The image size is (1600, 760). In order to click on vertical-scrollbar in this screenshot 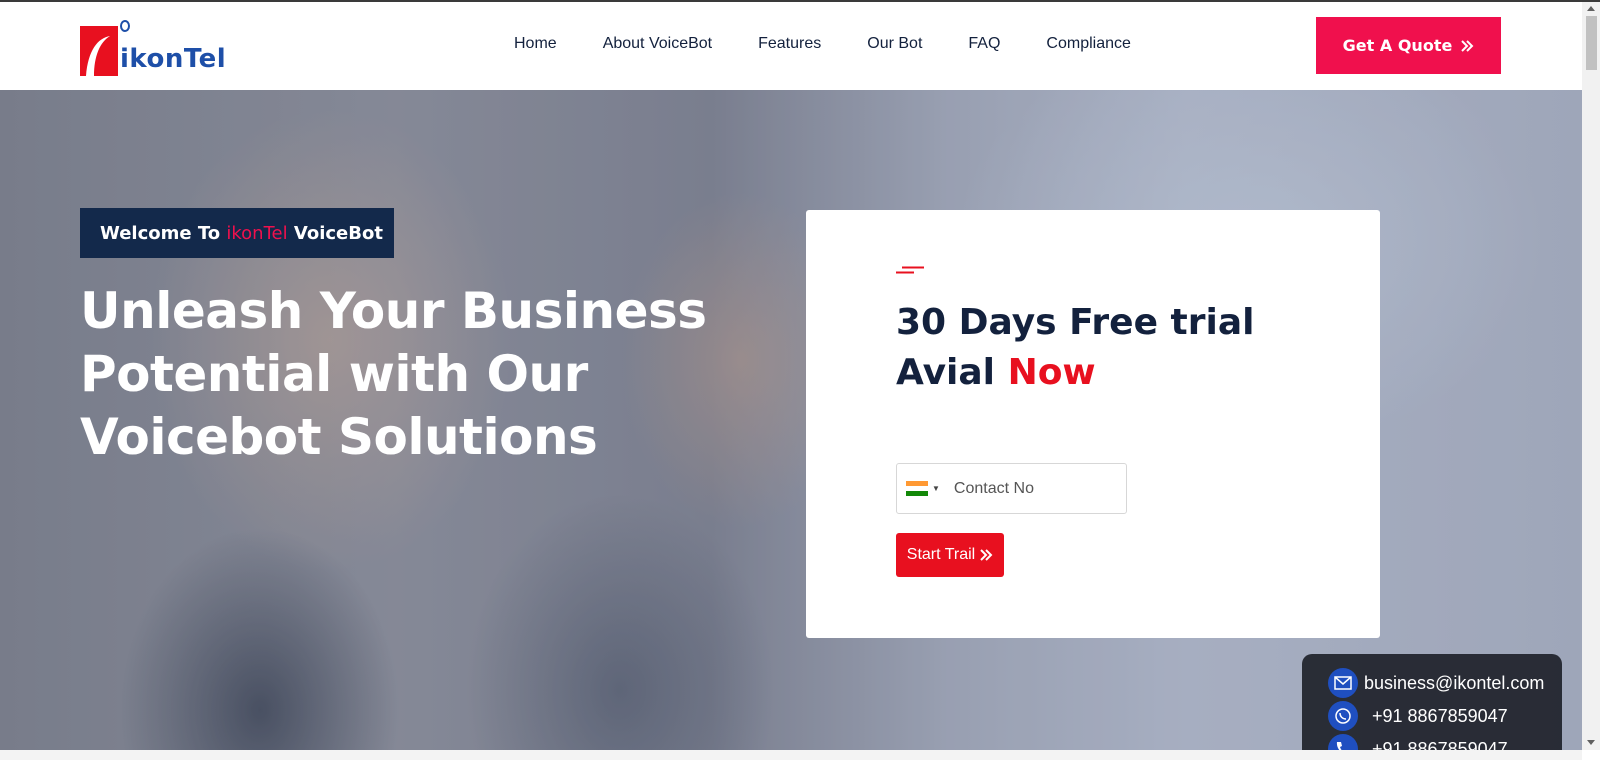, I will do `click(1591, 376)`.